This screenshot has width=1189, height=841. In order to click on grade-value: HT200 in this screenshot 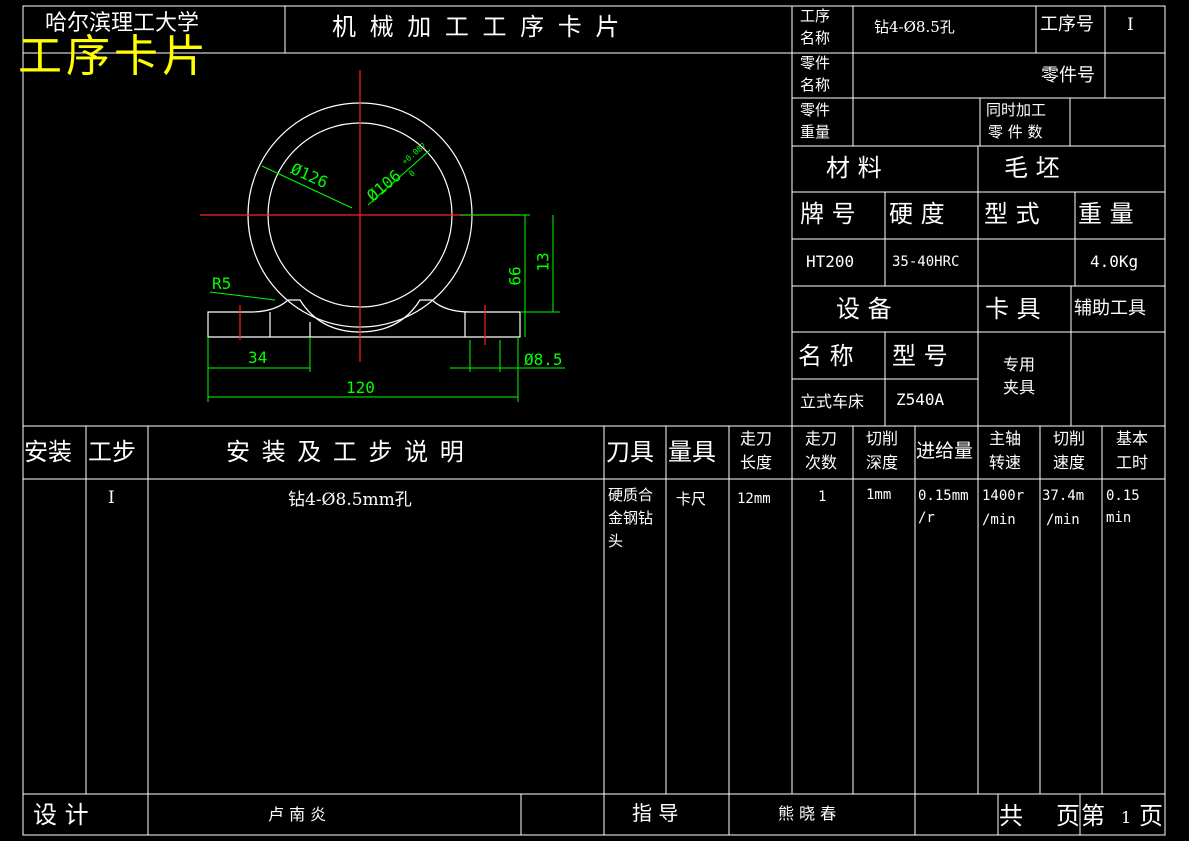, I will do `click(830, 261)`.